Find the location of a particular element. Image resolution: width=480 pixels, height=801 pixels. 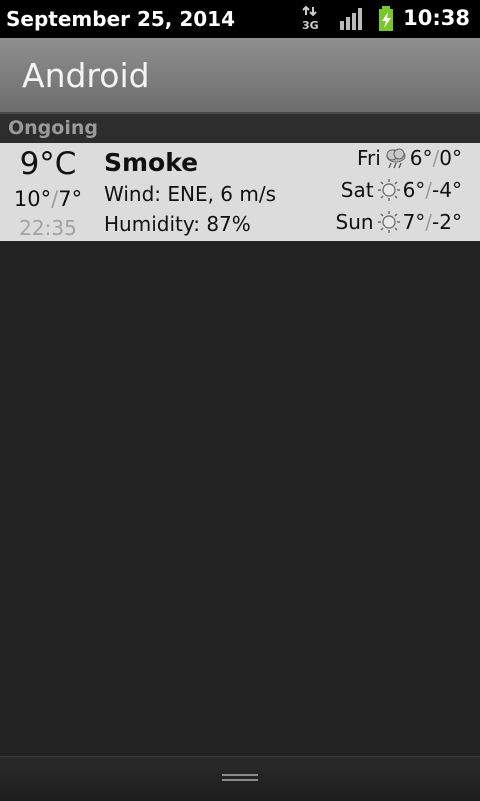

status-date: September 25, 2014 is located at coordinates (121, 19).